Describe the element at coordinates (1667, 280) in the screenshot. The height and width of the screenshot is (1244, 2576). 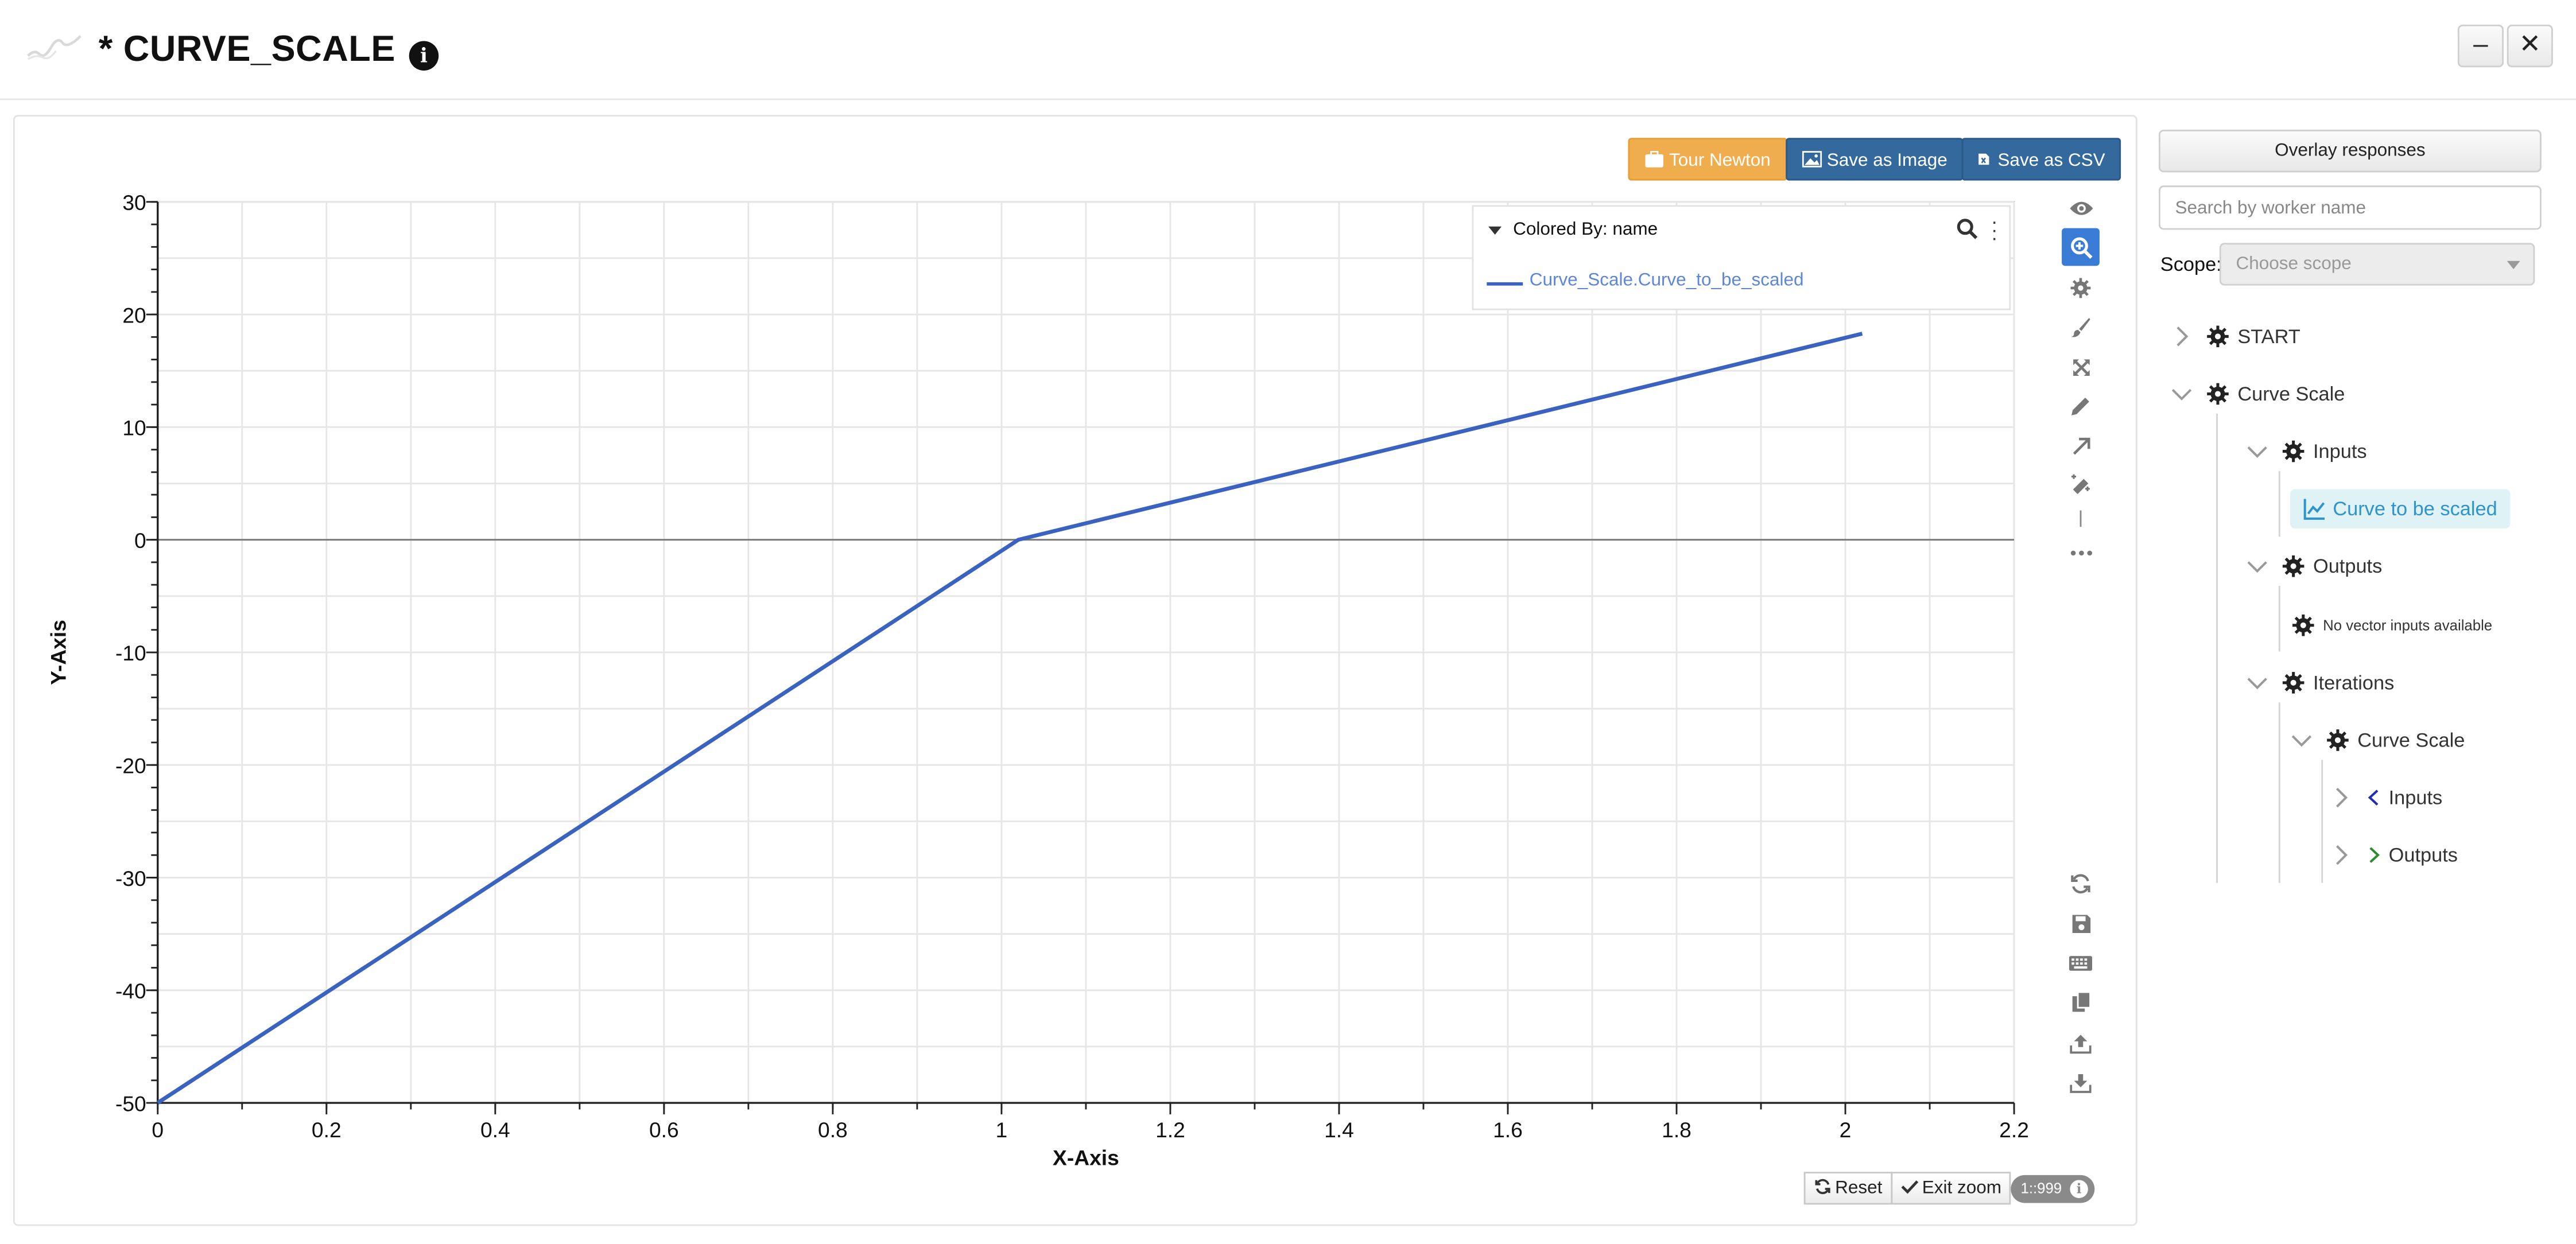
I see `legend-entry: Curve_Scale.Curve_to_be_scaled` at that location.